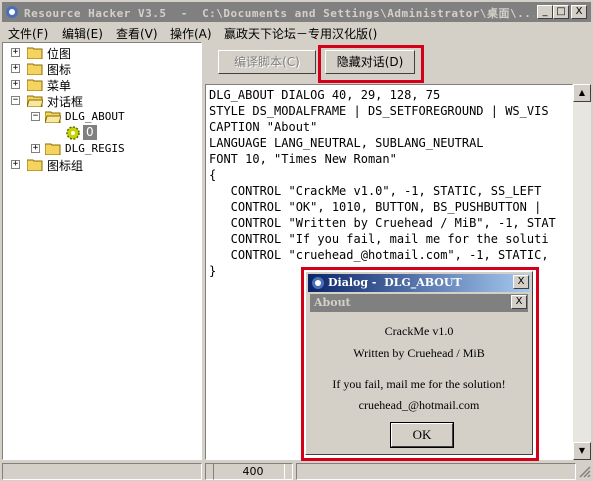 The width and height of the screenshot is (593, 481). Describe the element at coordinates (90, 132) in the screenshot. I see `tree-label-selected: 0` at that location.